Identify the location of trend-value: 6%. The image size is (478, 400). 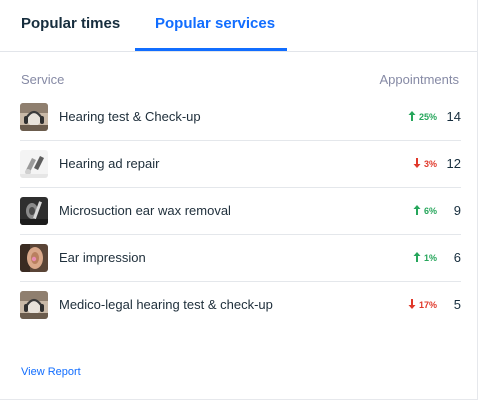
(430, 211).